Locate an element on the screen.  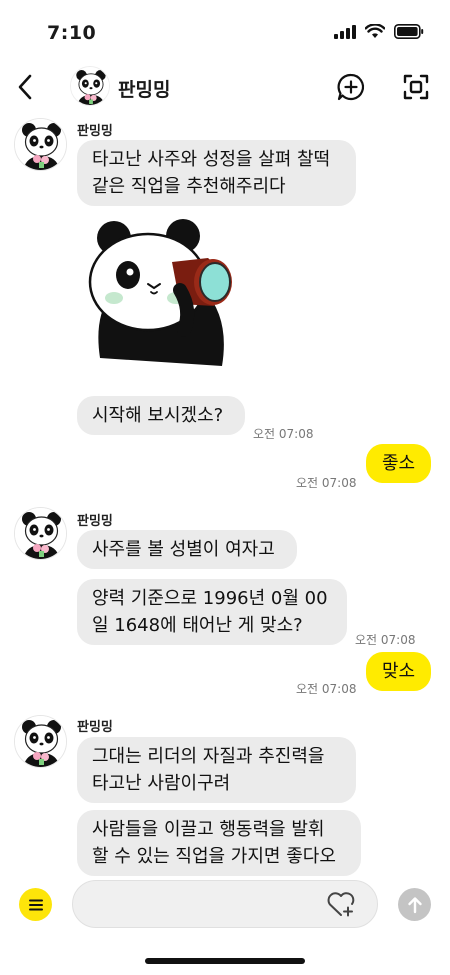
message-bubble: 사람들을 이끌고 행동력을 발휘 할 수 있는 직업을 가지면 좋다오 is located at coordinates (219, 843).